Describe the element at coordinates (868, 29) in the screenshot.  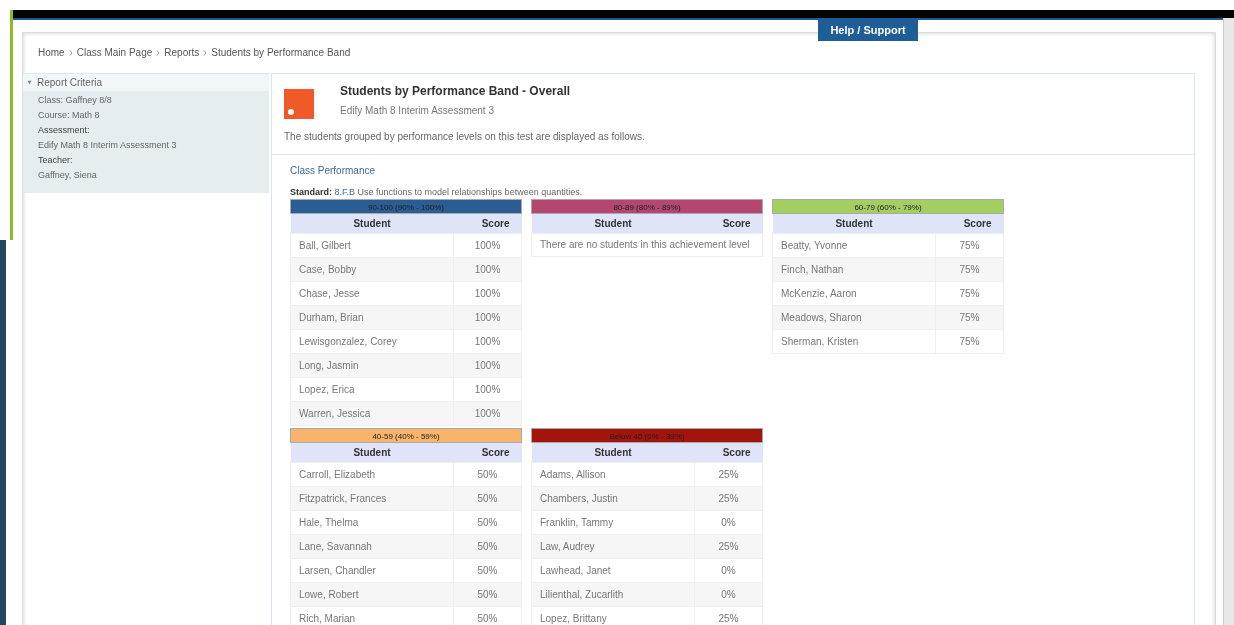
I see `help-support-button: Help / Support` at that location.